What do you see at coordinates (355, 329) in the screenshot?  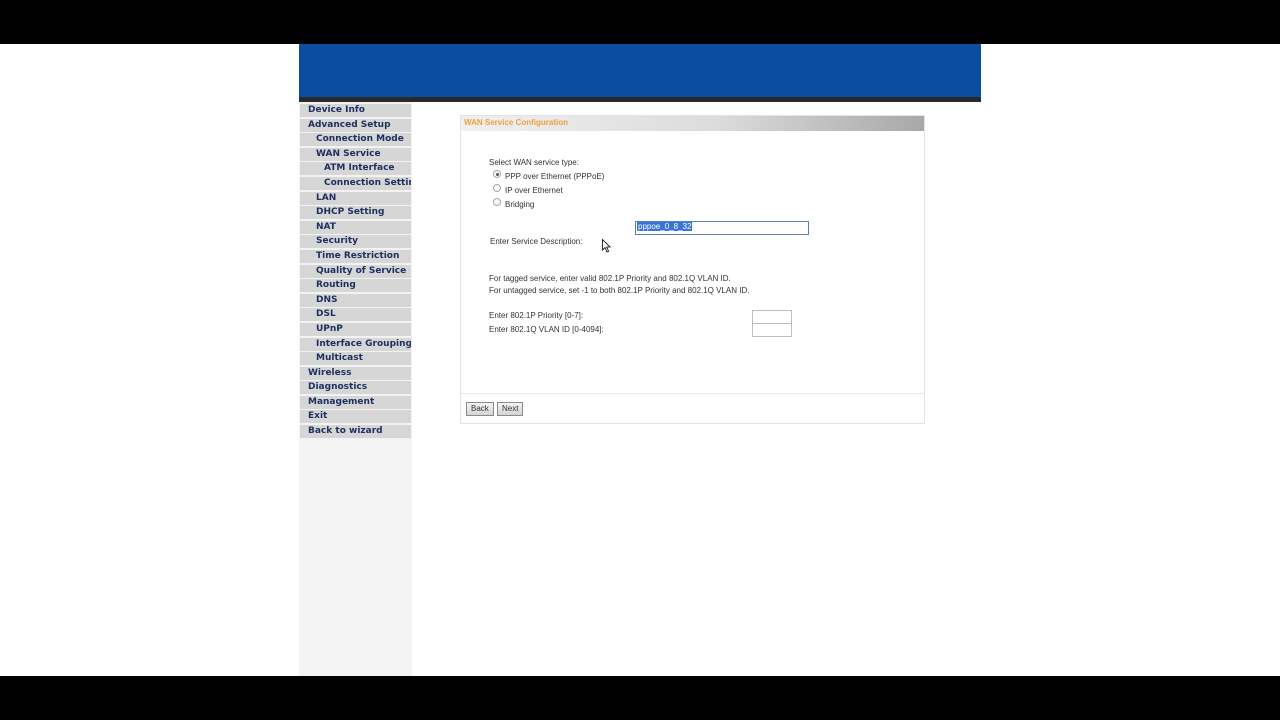 I see `sidebar-item-upnp: UPnP` at bounding box center [355, 329].